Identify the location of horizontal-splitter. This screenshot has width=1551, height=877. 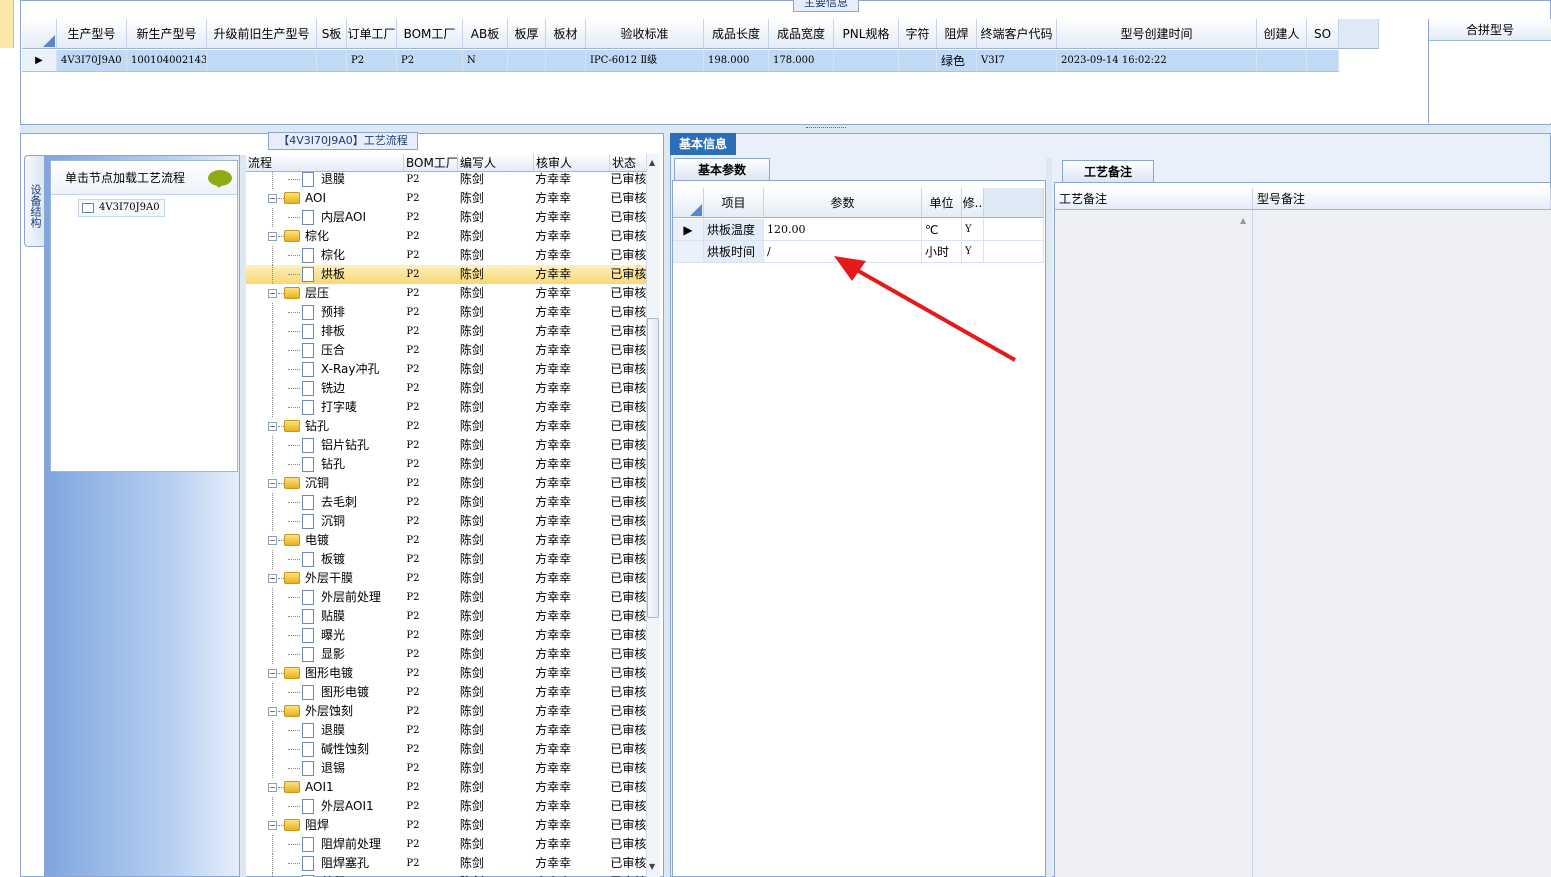
(785, 129).